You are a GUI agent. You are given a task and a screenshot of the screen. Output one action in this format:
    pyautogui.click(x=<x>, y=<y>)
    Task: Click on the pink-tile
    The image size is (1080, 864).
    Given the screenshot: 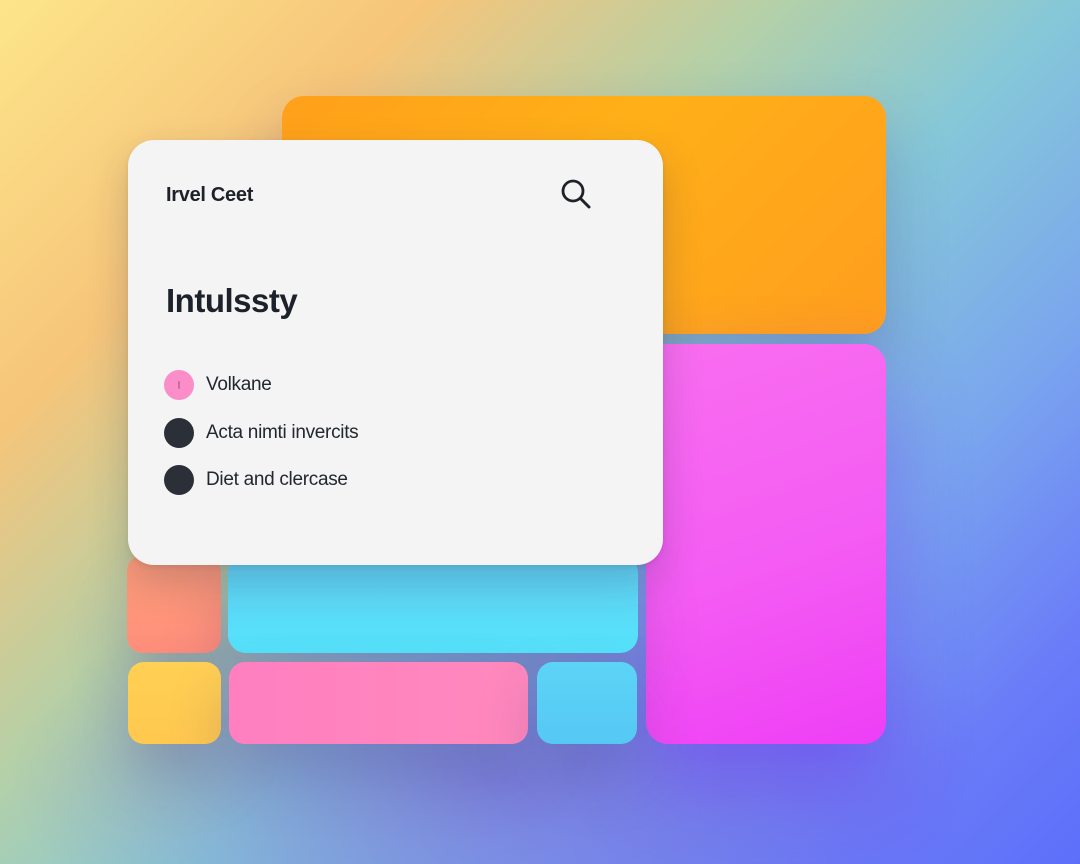 What is the action you would take?
    pyautogui.click(x=378, y=703)
    